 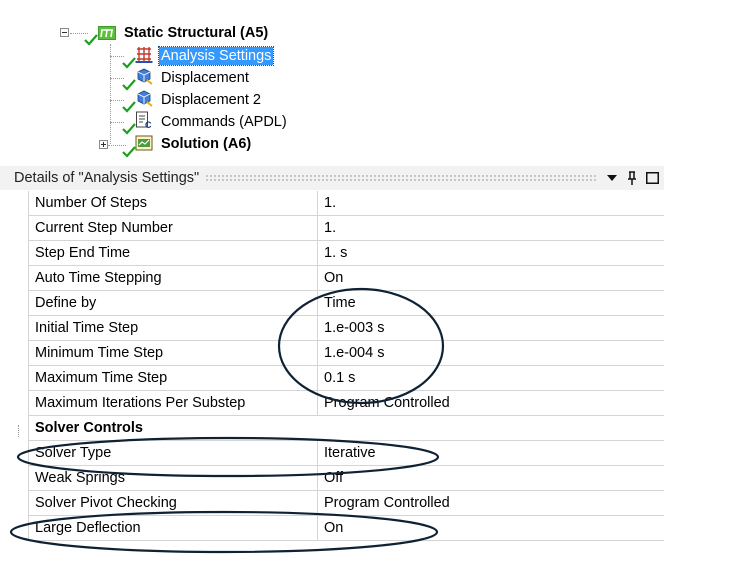 I want to click on dropdown-arrow-icon, so click(x=612, y=178).